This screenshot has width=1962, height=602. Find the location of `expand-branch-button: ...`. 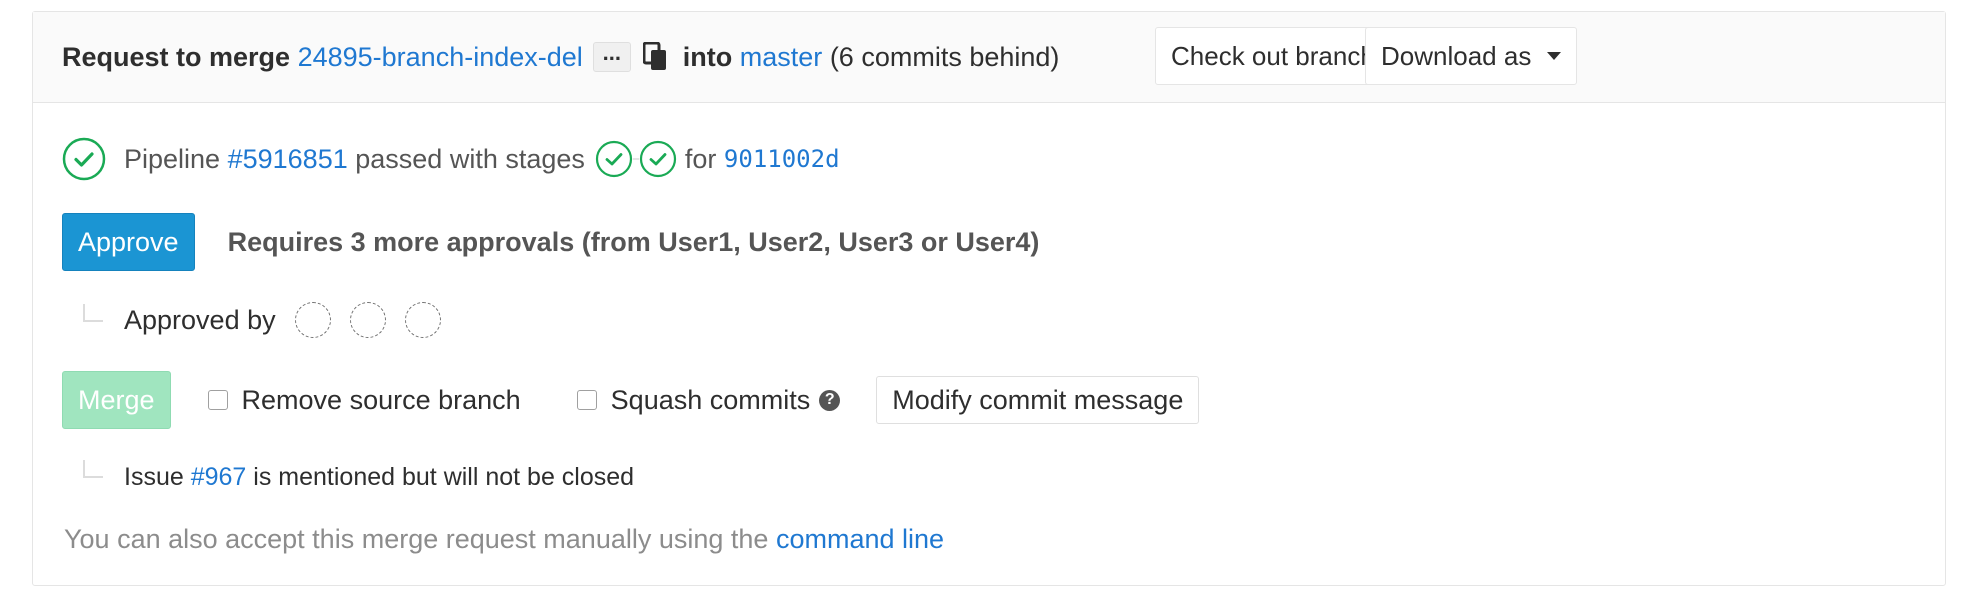

expand-branch-button: ... is located at coordinates (611, 57).